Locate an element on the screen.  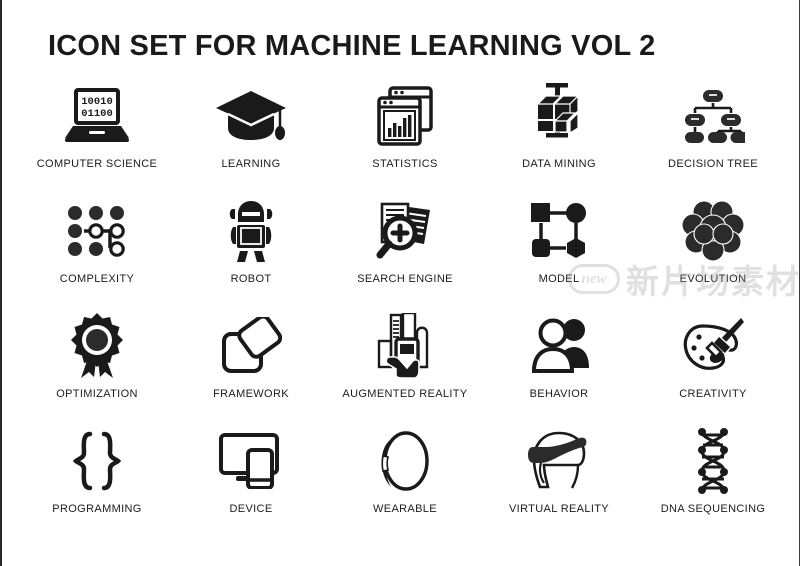
icon-cell-optimization: OPTIMIZATION is located at coordinates (97, 367).